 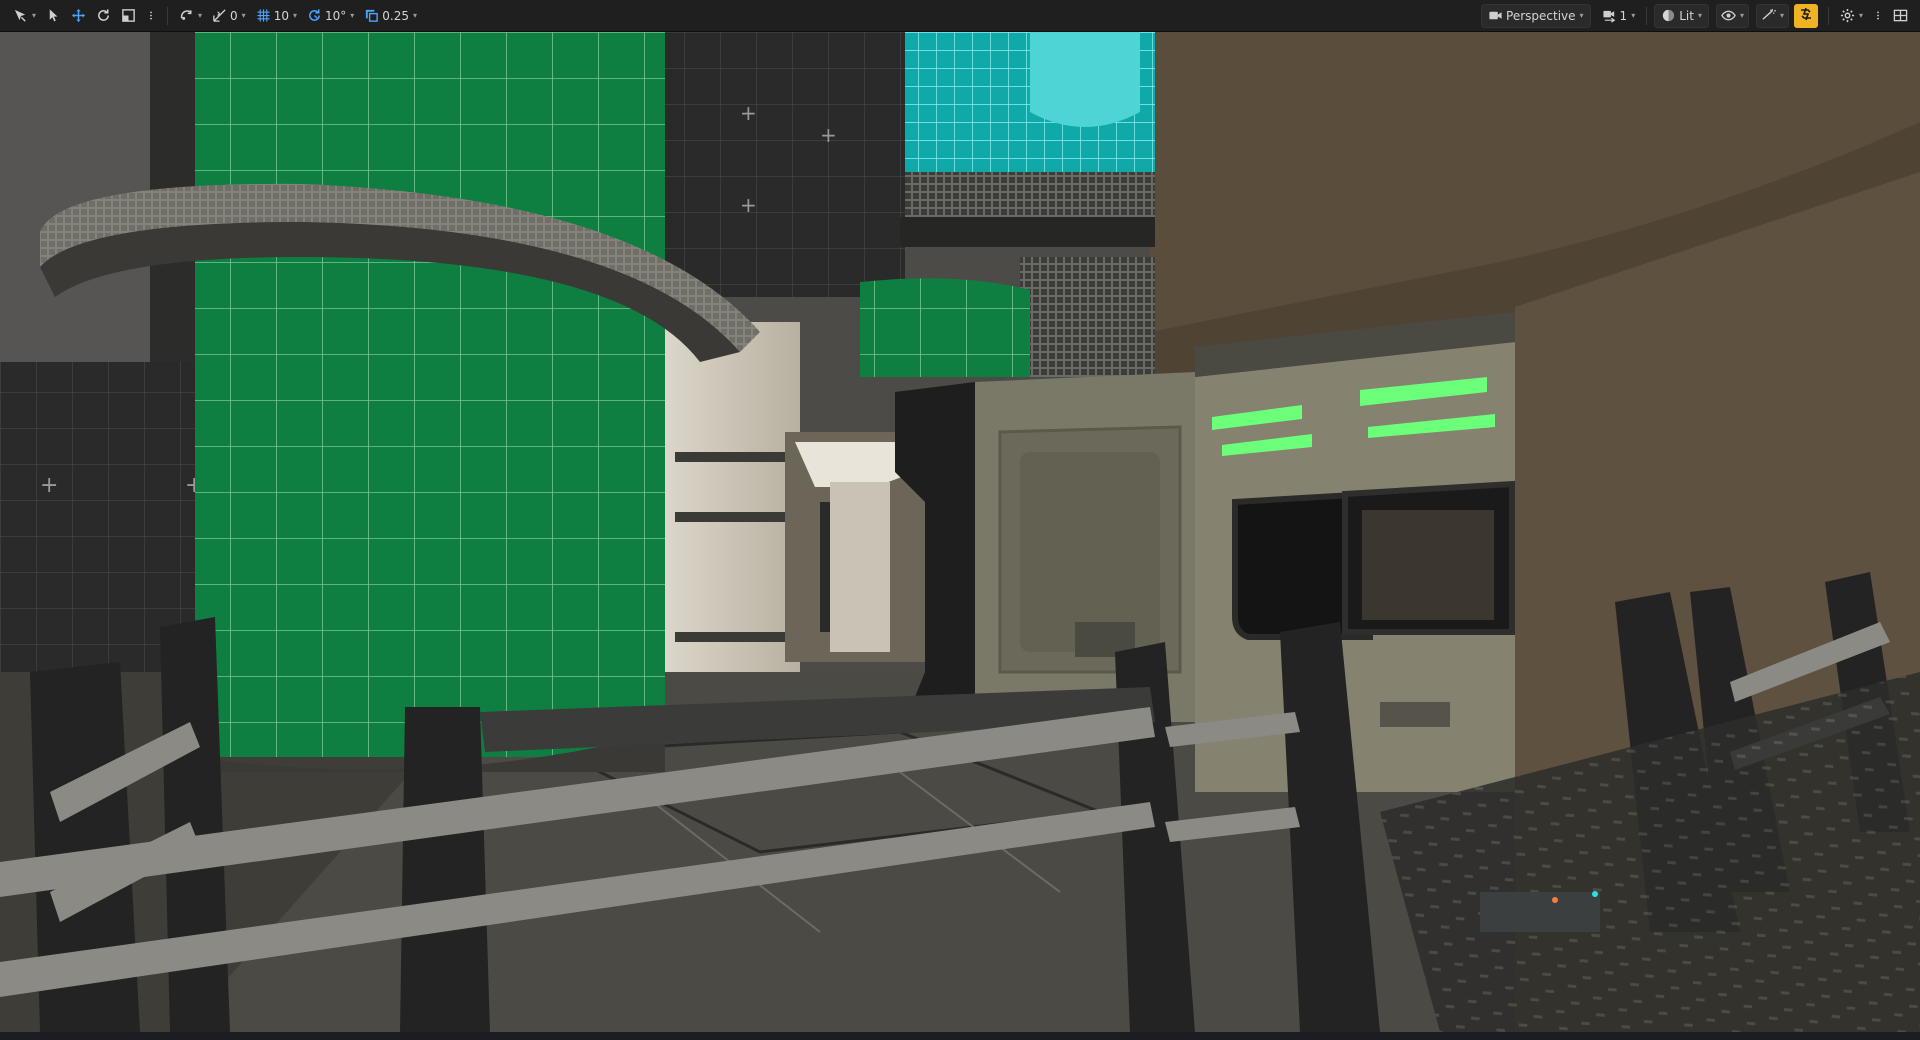 I want to click on lit-sphere-icon, so click(x=1668, y=15).